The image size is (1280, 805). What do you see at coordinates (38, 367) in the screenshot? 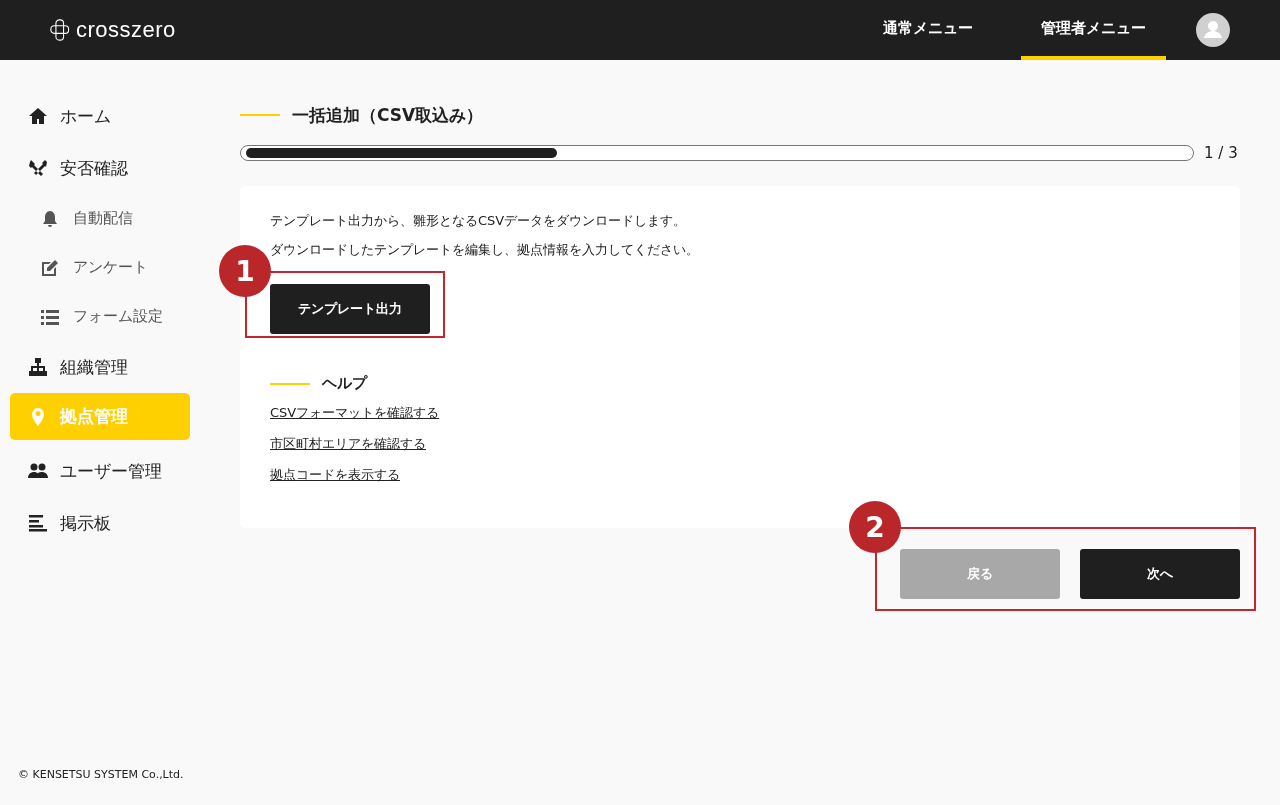
I see `hierarchy-icon` at bounding box center [38, 367].